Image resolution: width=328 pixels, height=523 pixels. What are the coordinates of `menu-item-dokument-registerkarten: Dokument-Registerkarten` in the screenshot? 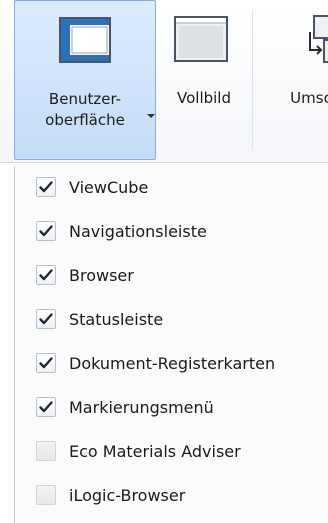 It's located at (171, 364).